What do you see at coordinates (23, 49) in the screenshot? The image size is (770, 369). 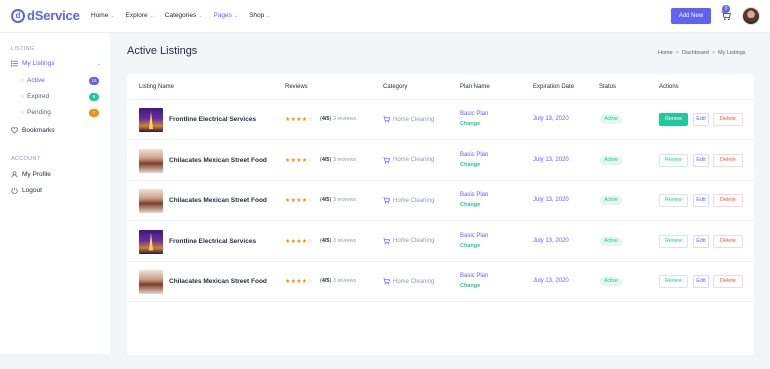 I see `sidebar-section-listing: LISTING` at bounding box center [23, 49].